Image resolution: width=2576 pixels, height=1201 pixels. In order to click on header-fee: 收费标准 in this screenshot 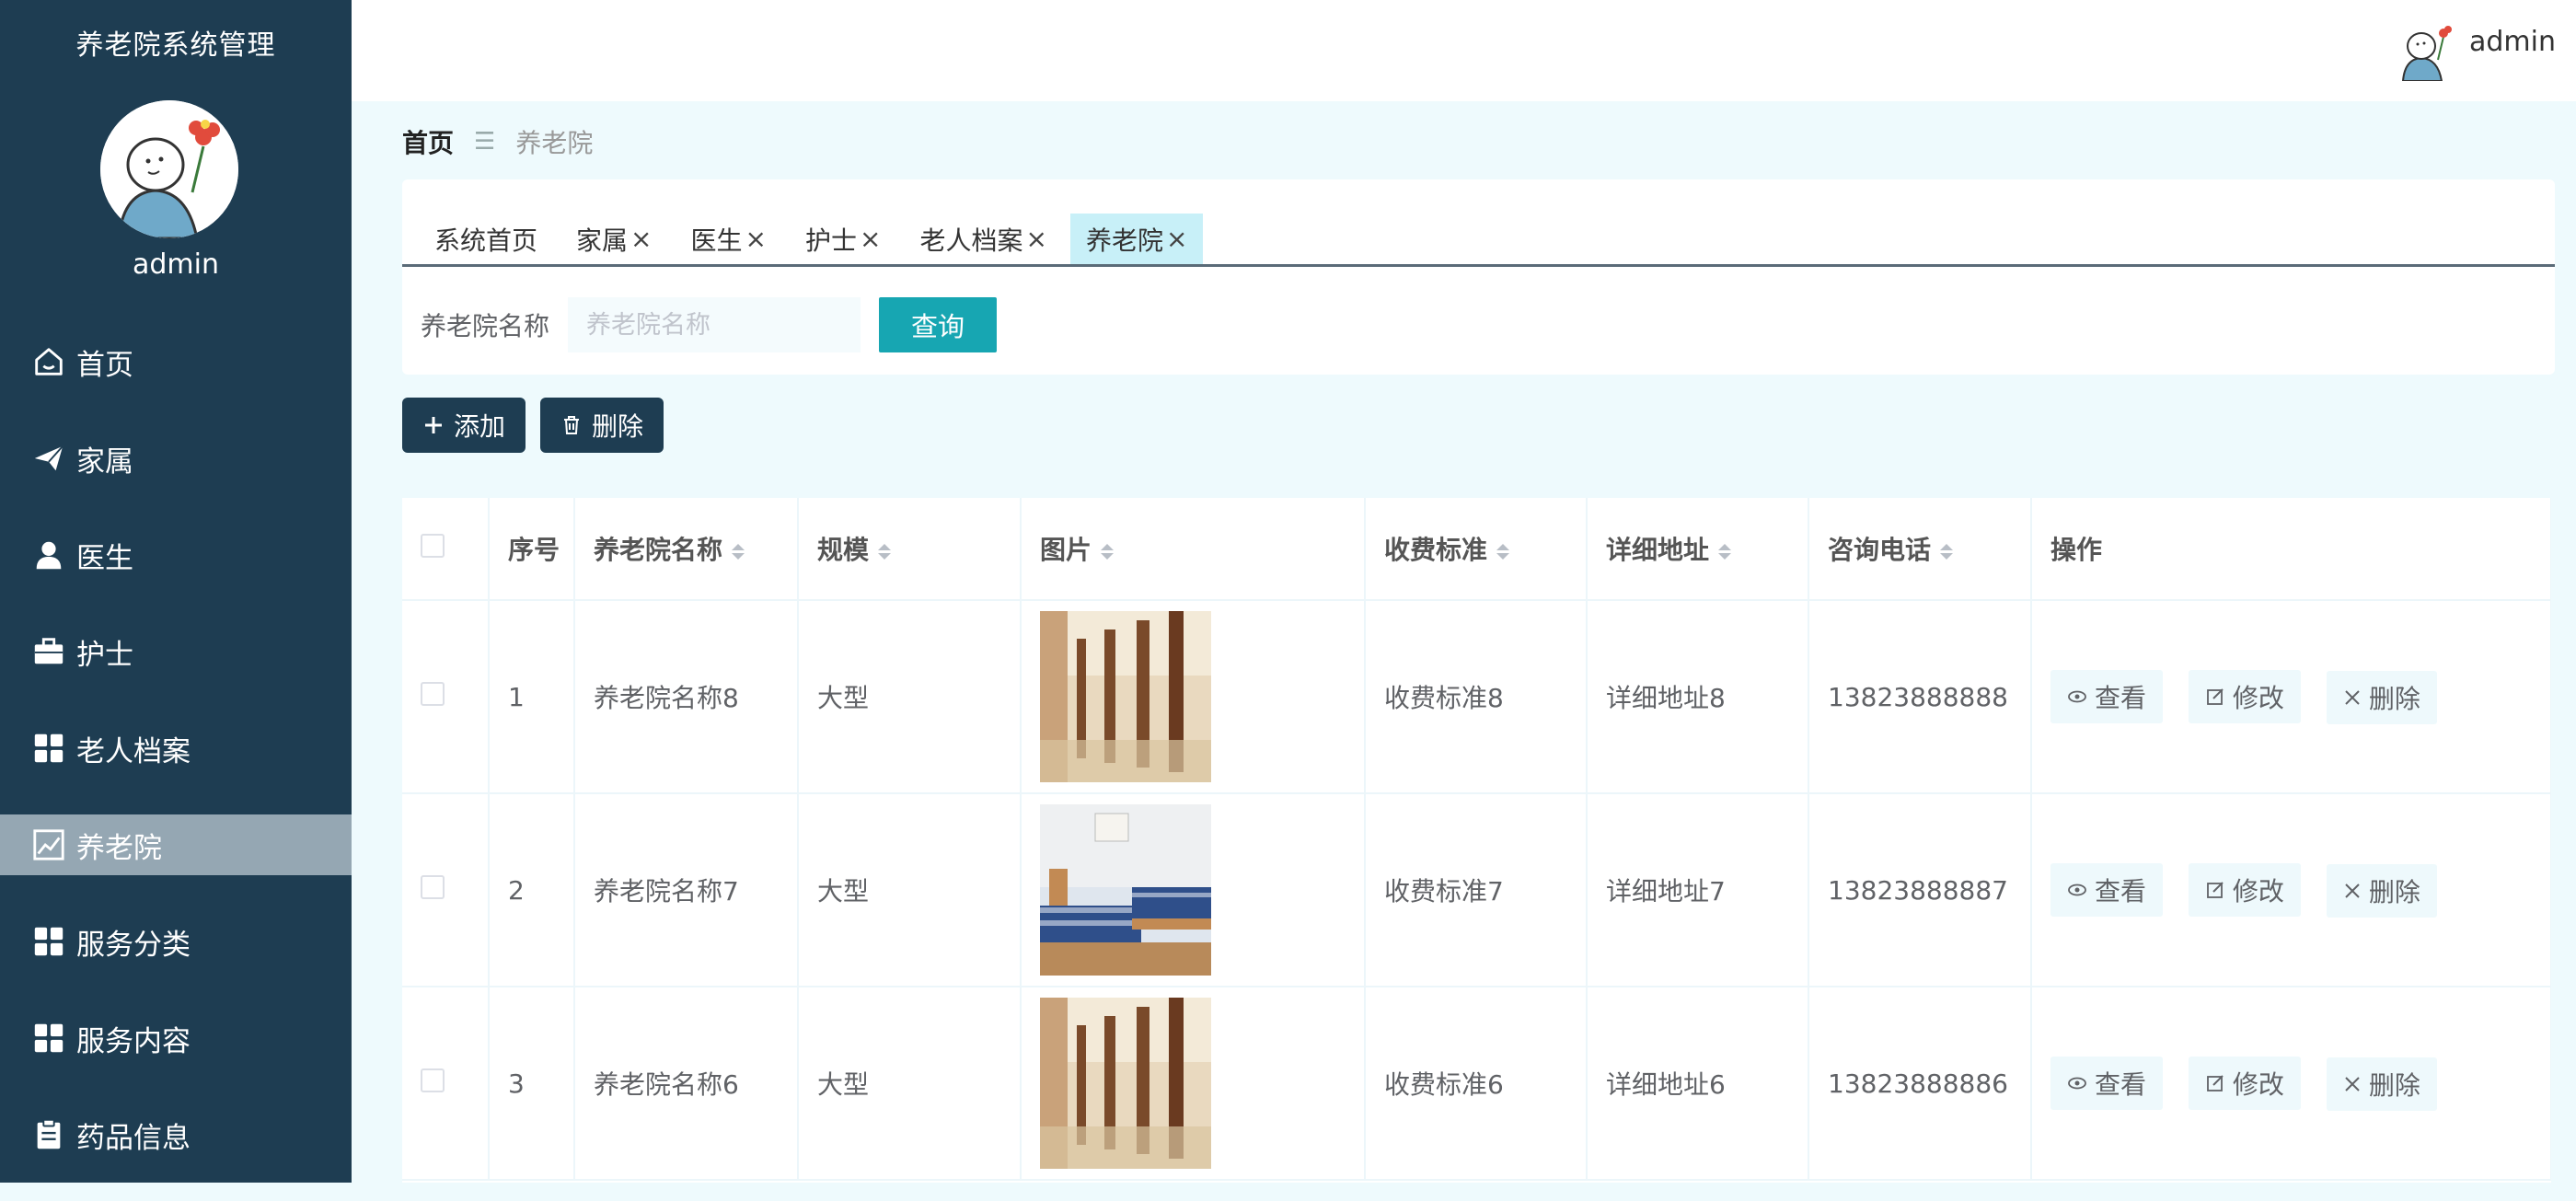, I will do `click(1476, 549)`.